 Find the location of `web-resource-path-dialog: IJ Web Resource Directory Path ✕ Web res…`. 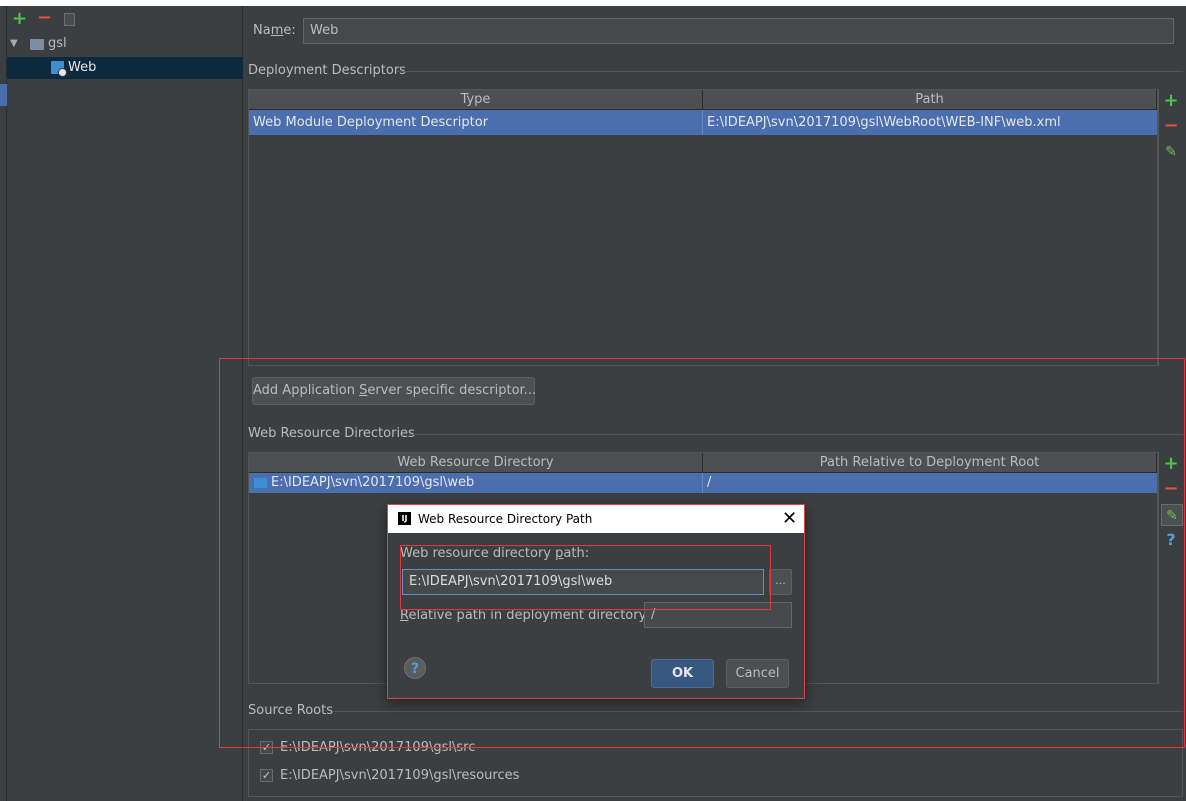

web-resource-path-dialog: IJ Web Resource Directory Path ✕ Web res… is located at coordinates (596, 601).